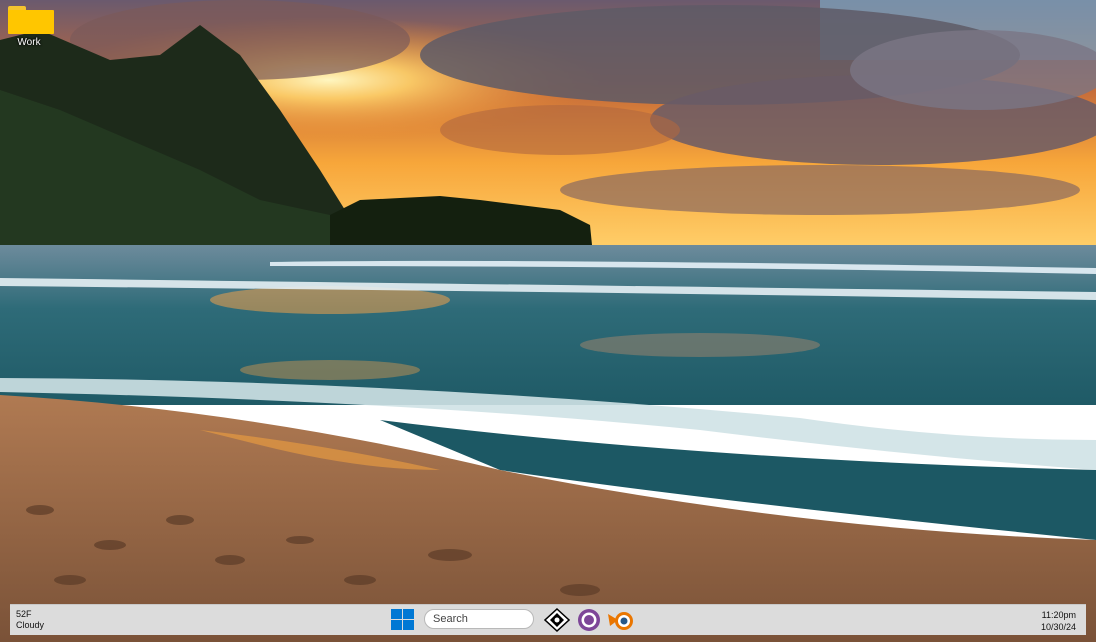  I want to click on taskbar: 52F Cloudy Search 11:20pm 10/30/24, so click(548, 619).